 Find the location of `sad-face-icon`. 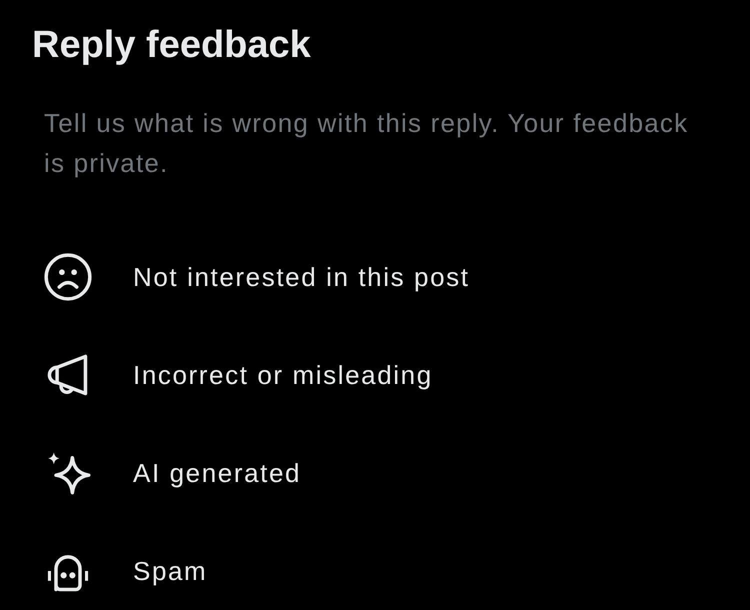

sad-face-icon is located at coordinates (68, 277).